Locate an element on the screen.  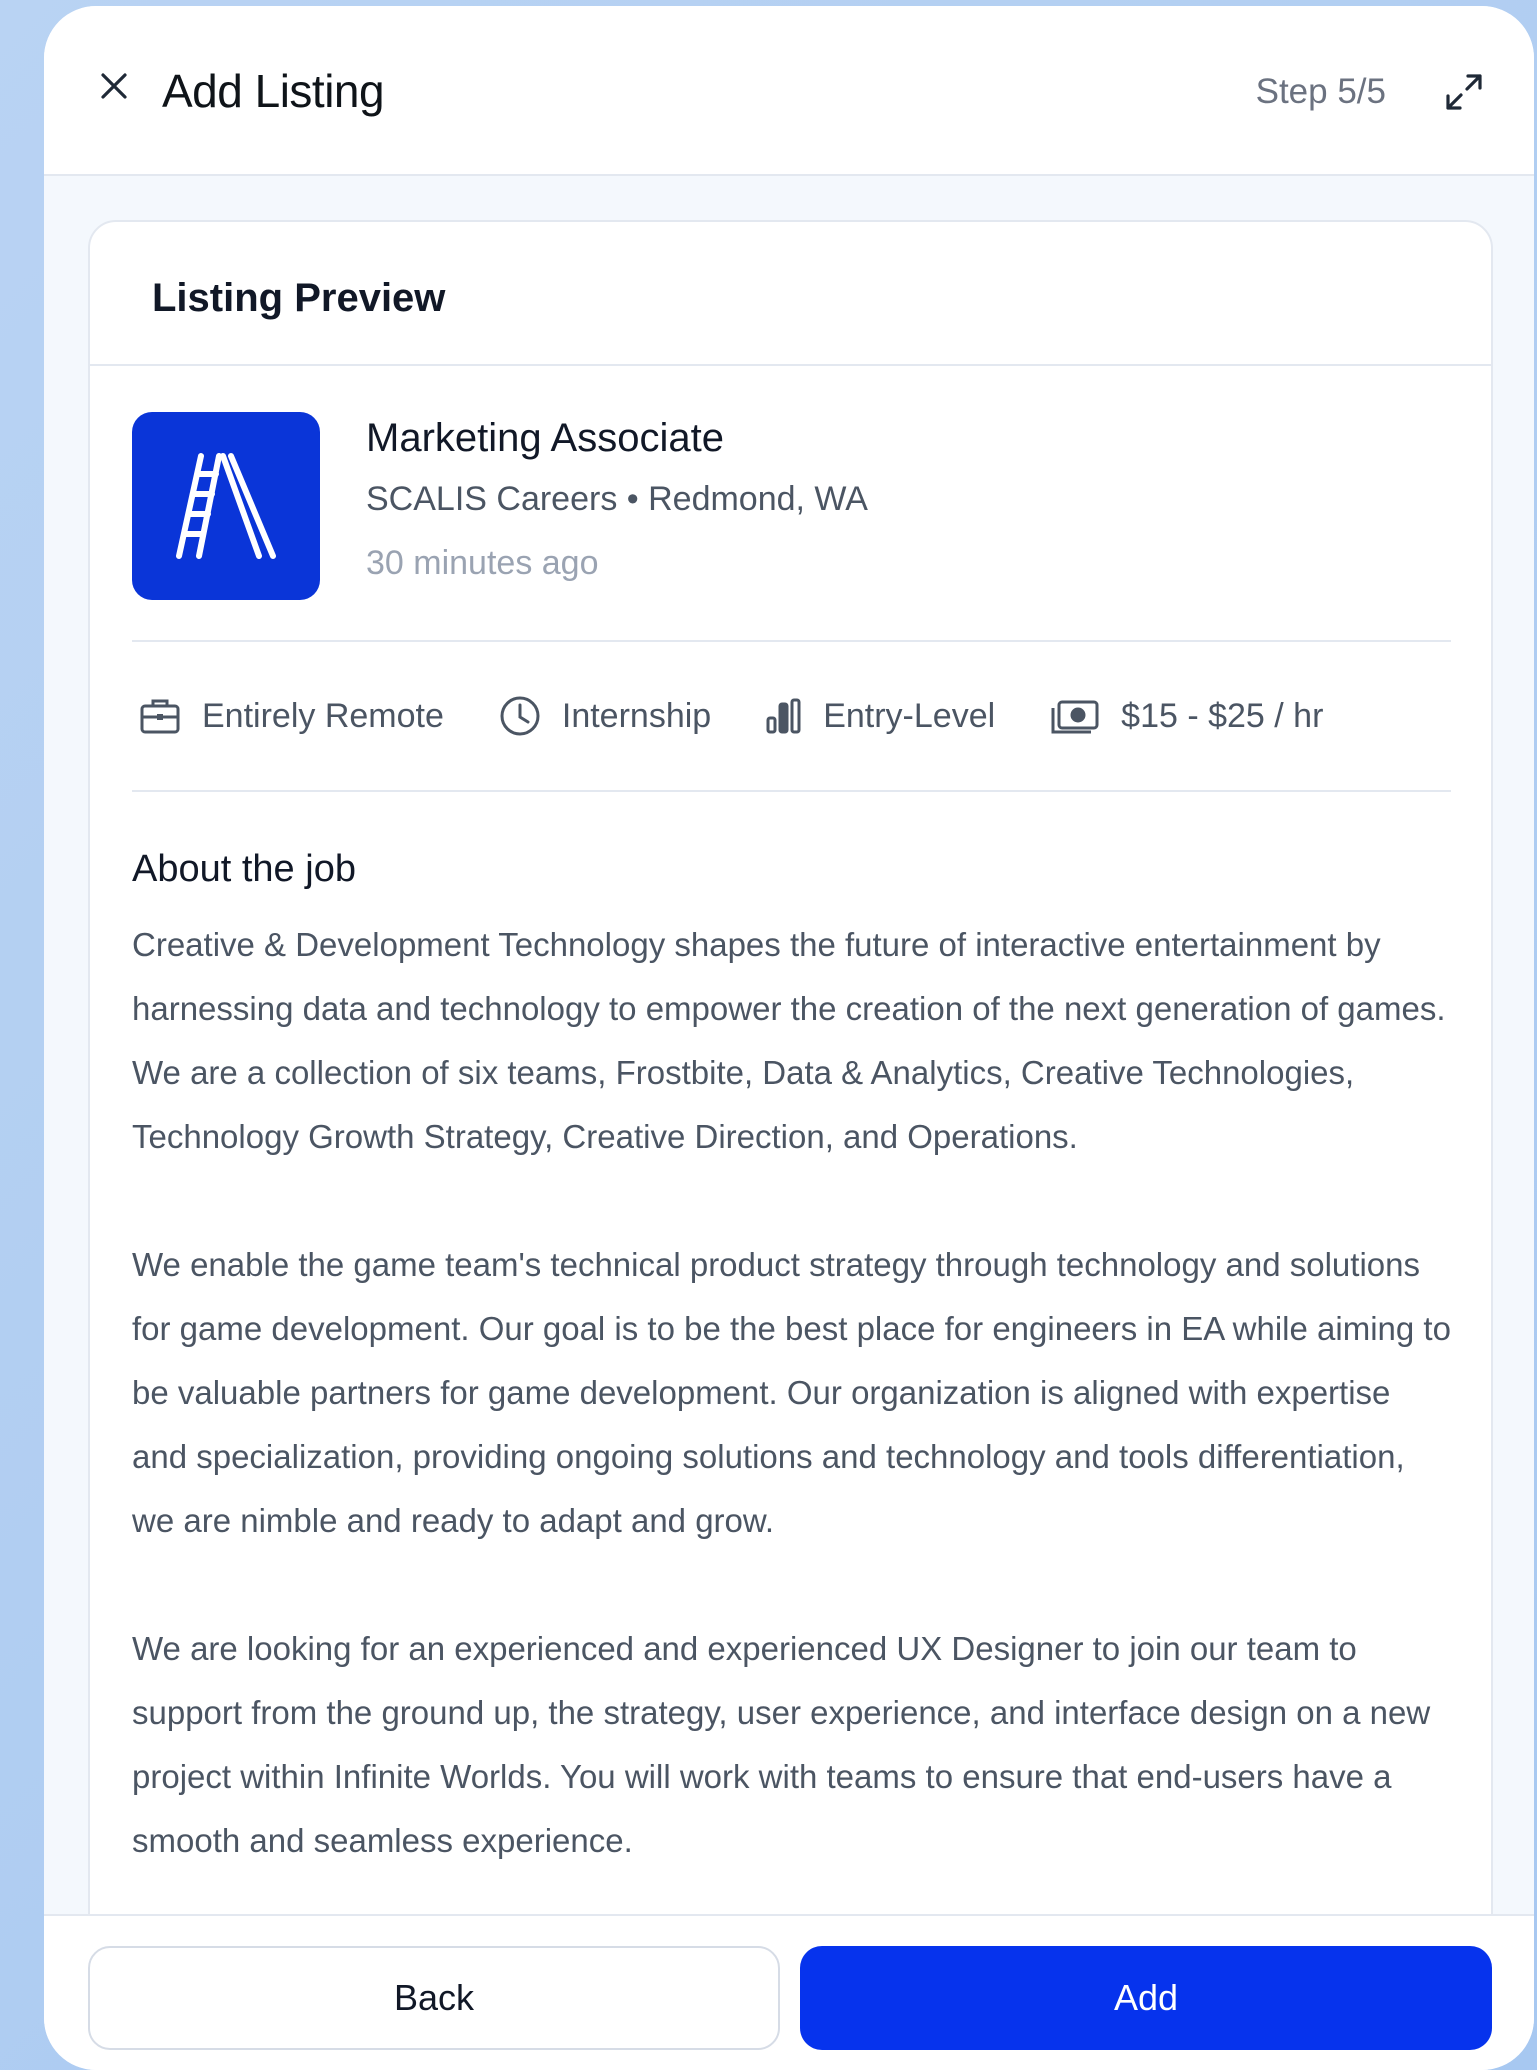
modal-header: Add Listing Step 5/5 is located at coordinates (789, 91).